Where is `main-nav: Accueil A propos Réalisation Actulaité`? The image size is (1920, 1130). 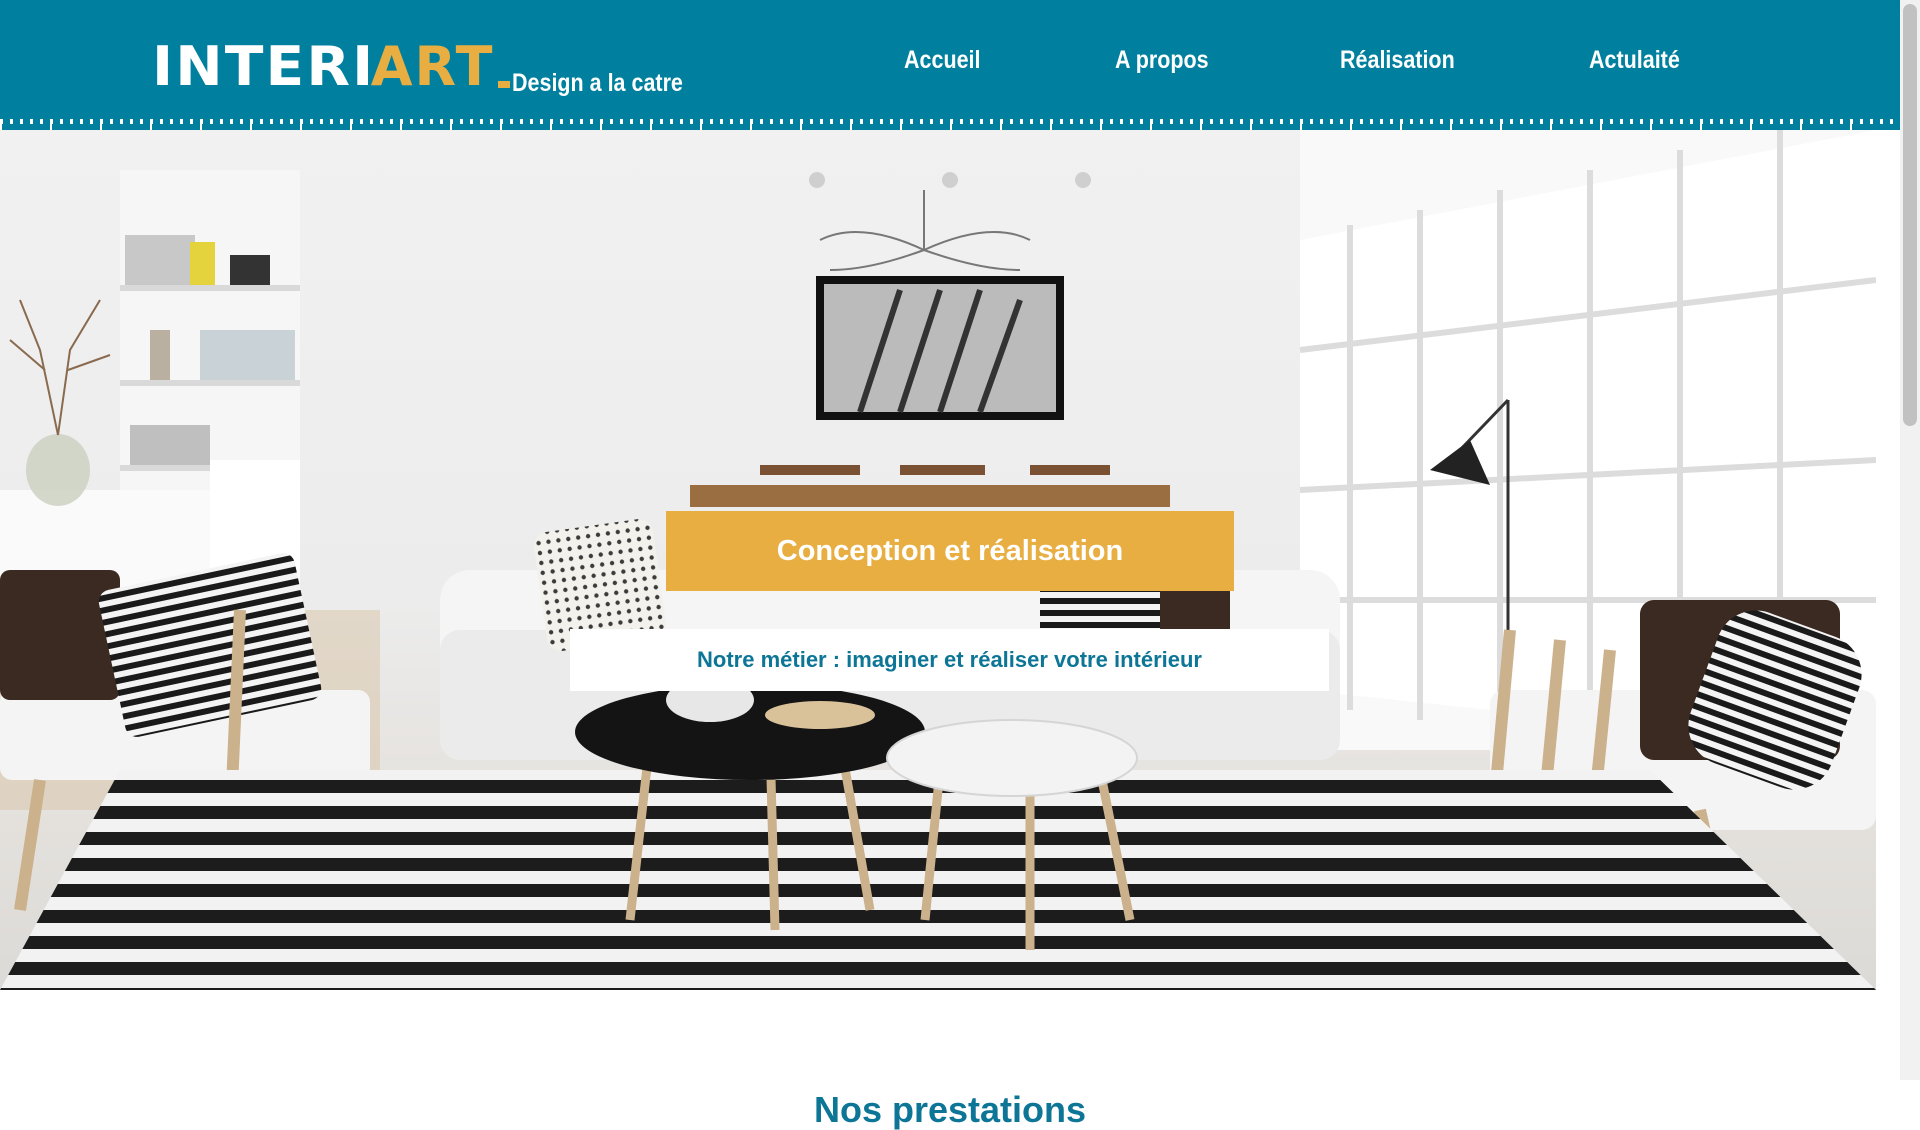
main-nav: Accueil A propos Réalisation Actulaité is located at coordinates (950, 66).